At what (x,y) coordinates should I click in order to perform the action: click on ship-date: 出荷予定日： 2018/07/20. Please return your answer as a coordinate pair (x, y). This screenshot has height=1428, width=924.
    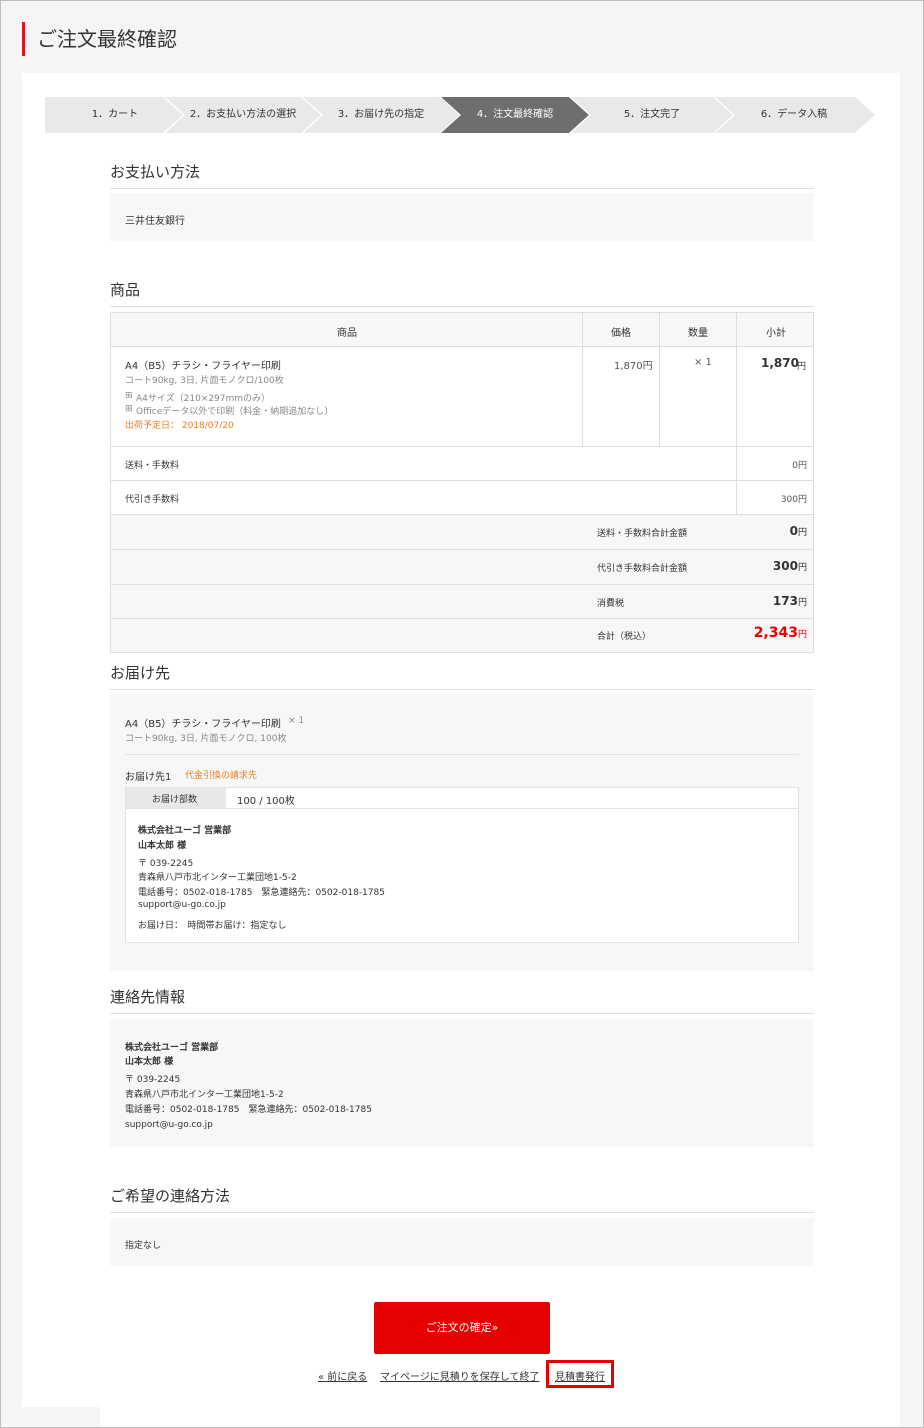
    Looking at the image, I should click on (179, 426).